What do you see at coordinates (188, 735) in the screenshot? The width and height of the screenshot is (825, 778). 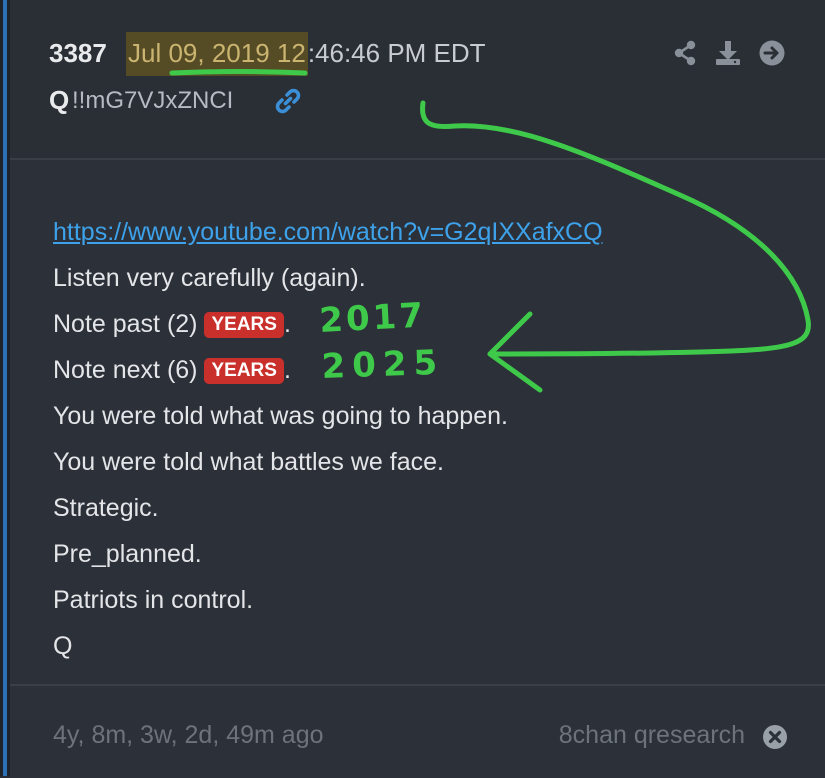 I see `post-age: 4y, 8m, 3w, 2d, 49m ago` at bounding box center [188, 735].